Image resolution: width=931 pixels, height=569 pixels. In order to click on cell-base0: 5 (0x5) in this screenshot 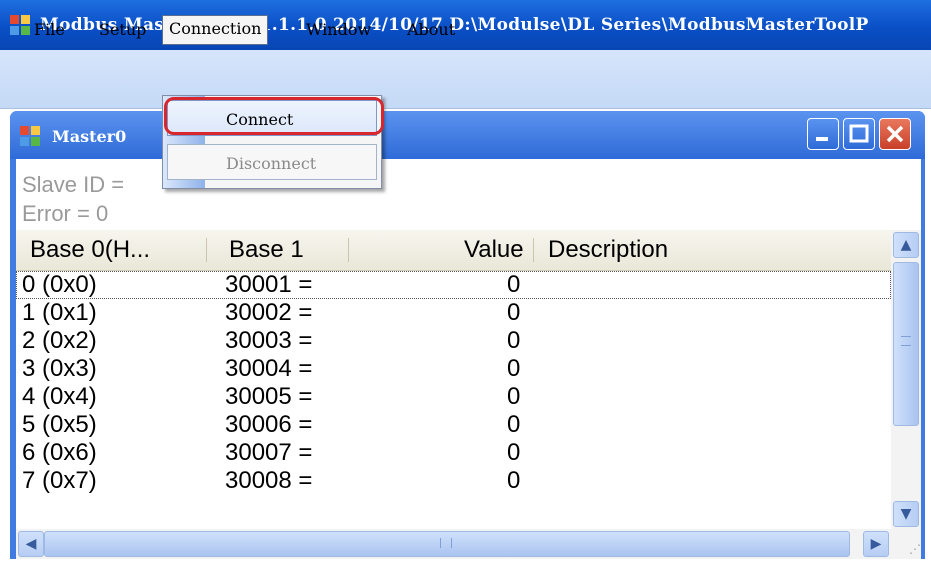, I will do `click(59, 424)`.